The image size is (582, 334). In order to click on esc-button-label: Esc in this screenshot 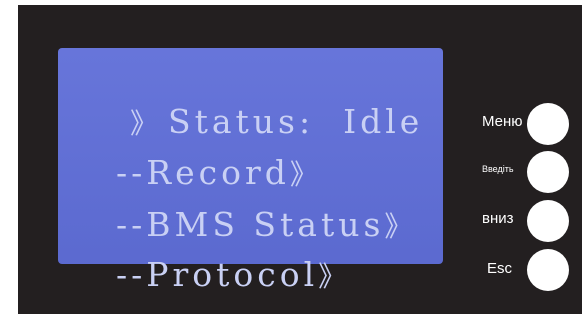, I will do `click(500, 268)`.